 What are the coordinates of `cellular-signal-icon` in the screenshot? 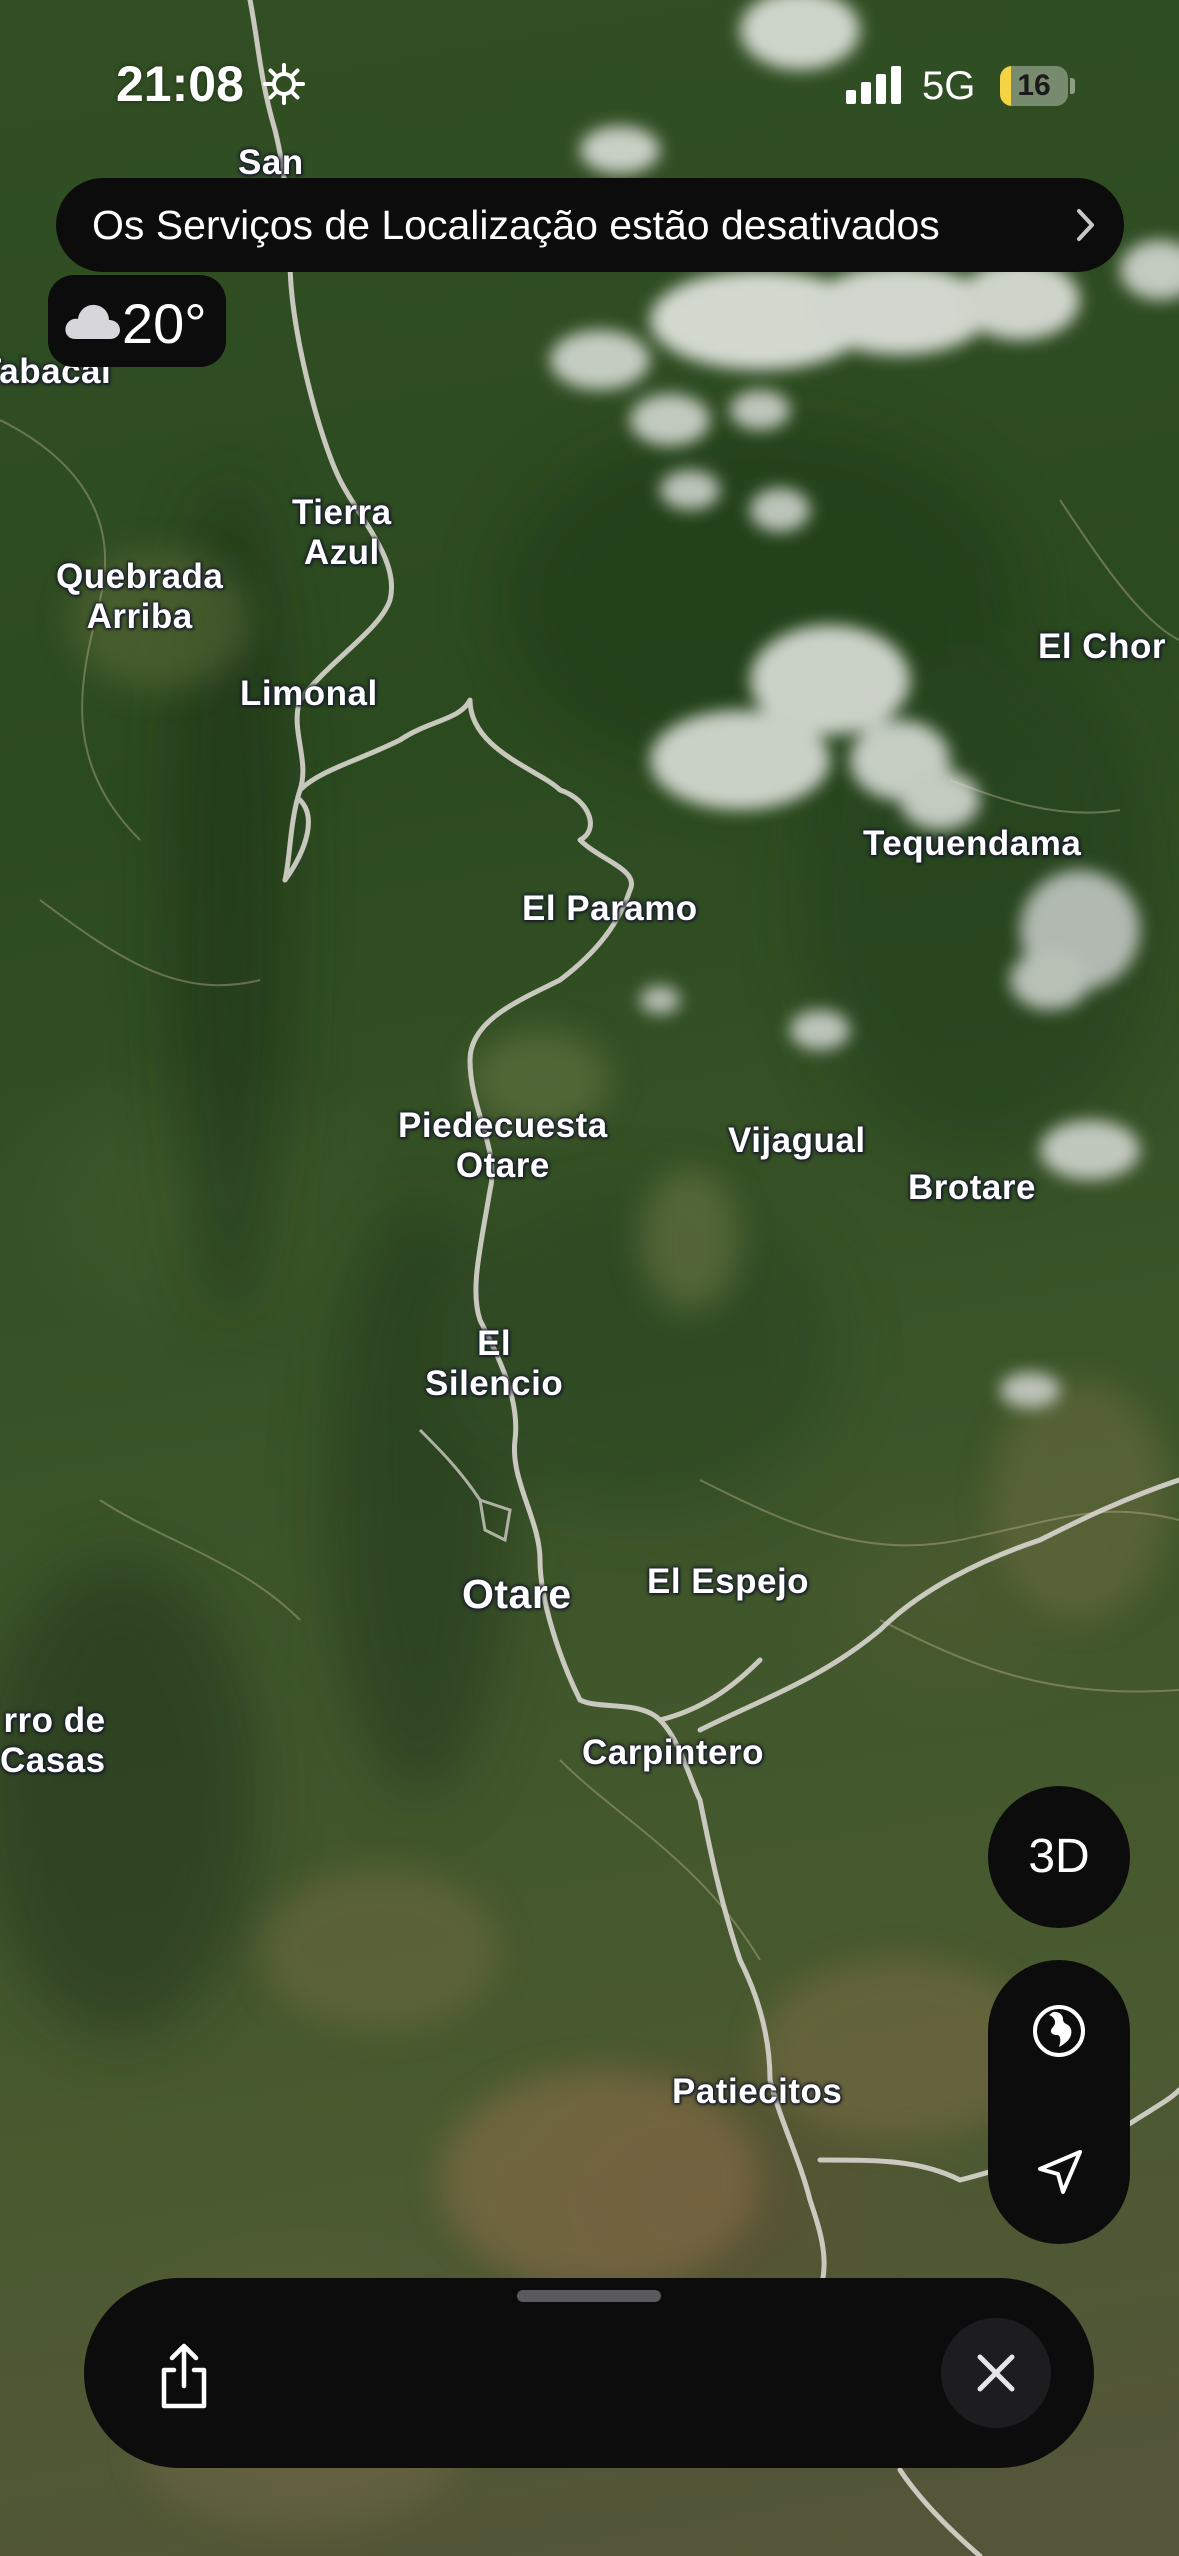 It's located at (875, 87).